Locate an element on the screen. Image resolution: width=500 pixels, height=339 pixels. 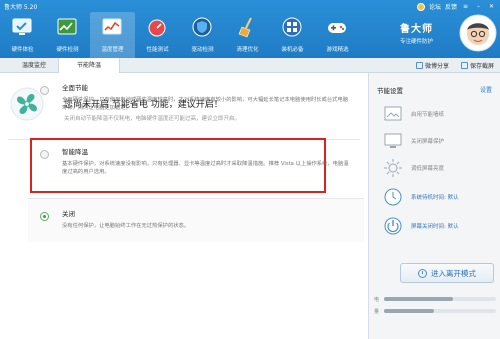
sidebar-item-label: 系统待机时间: 默认 is located at coordinates (435, 198).